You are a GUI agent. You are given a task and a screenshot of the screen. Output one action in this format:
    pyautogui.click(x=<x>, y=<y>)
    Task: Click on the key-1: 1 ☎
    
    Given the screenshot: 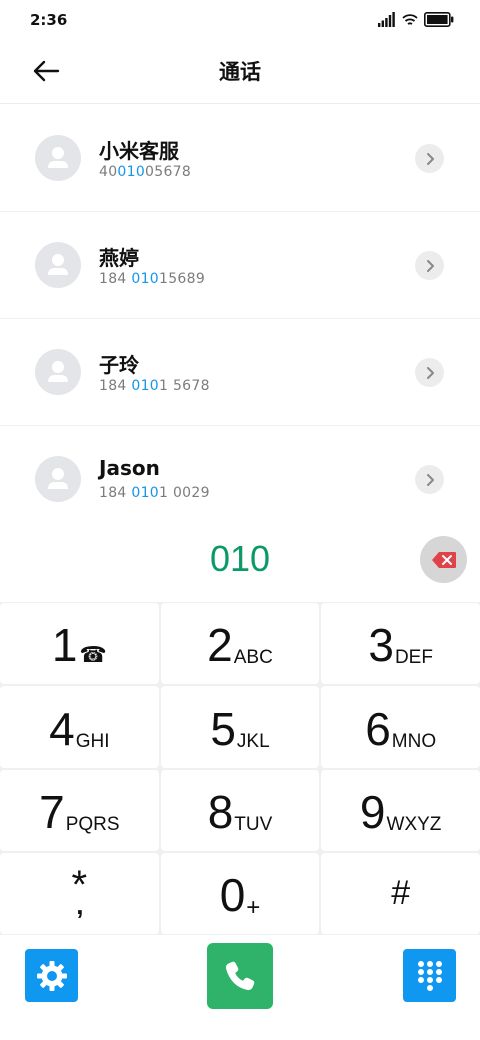 What is the action you would take?
    pyautogui.click(x=79, y=644)
    